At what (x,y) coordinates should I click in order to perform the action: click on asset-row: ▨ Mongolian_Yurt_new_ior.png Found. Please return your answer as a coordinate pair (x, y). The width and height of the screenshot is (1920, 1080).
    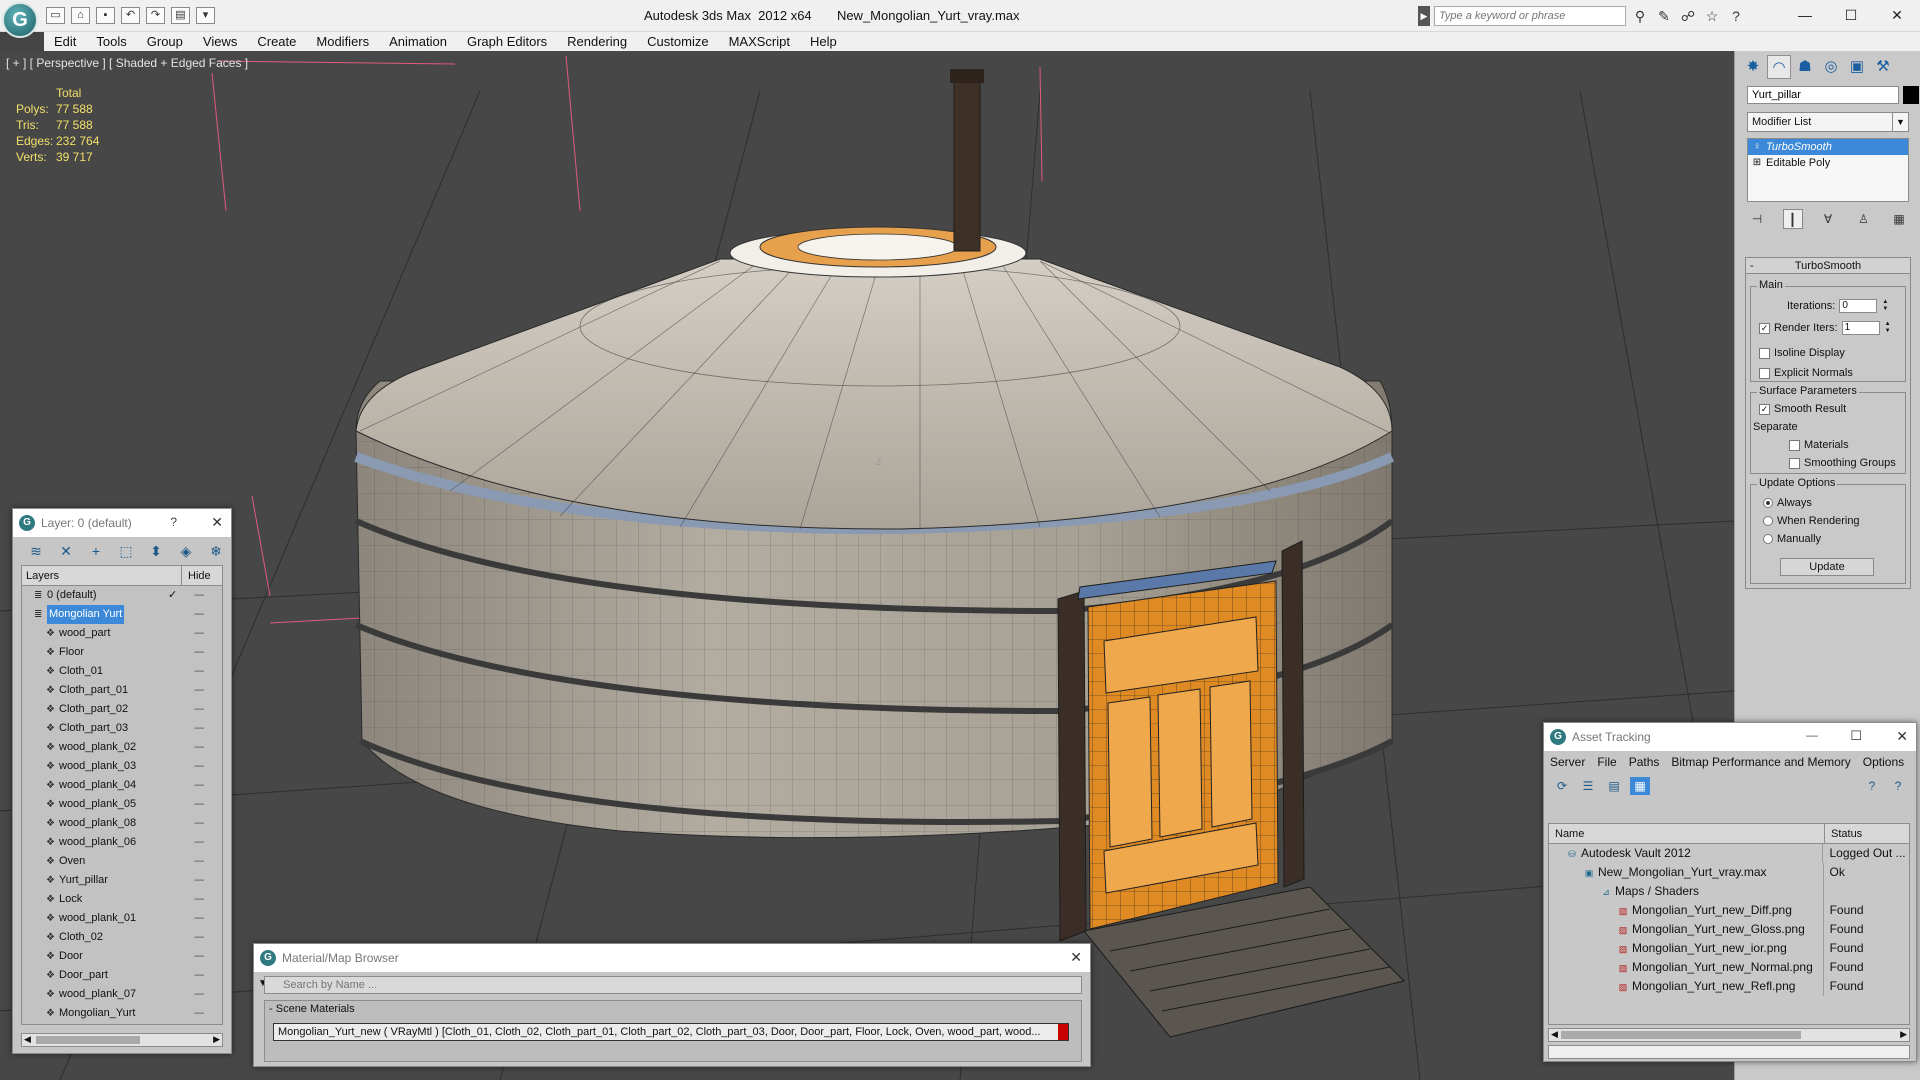
    Looking at the image, I should click on (1729, 948).